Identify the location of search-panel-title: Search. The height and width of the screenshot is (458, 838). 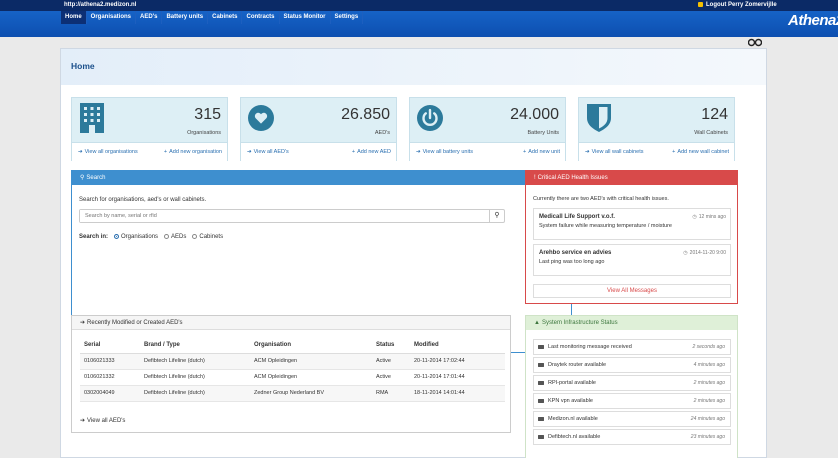
(96, 178).